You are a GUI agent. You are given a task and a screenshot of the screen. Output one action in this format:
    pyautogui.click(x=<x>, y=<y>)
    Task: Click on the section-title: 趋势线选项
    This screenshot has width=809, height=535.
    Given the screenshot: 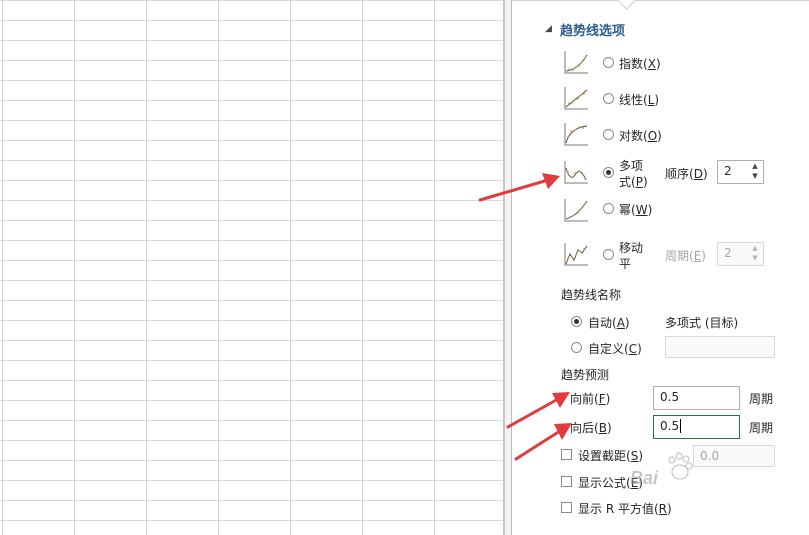 What is the action you would take?
    pyautogui.click(x=592, y=29)
    